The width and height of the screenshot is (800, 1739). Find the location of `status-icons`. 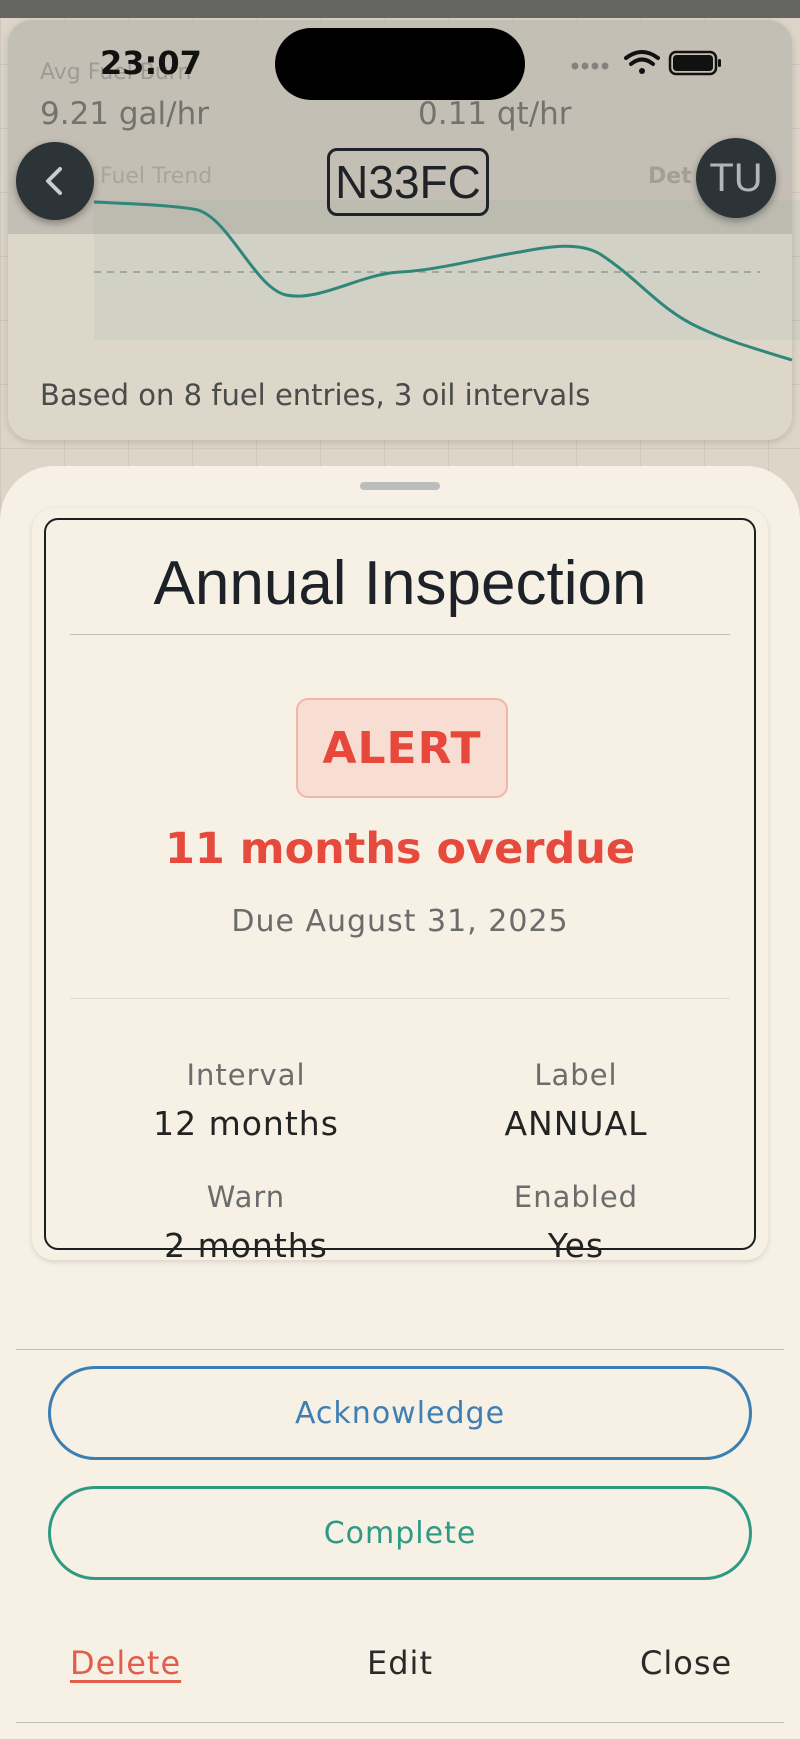

status-icons is located at coordinates (646, 63).